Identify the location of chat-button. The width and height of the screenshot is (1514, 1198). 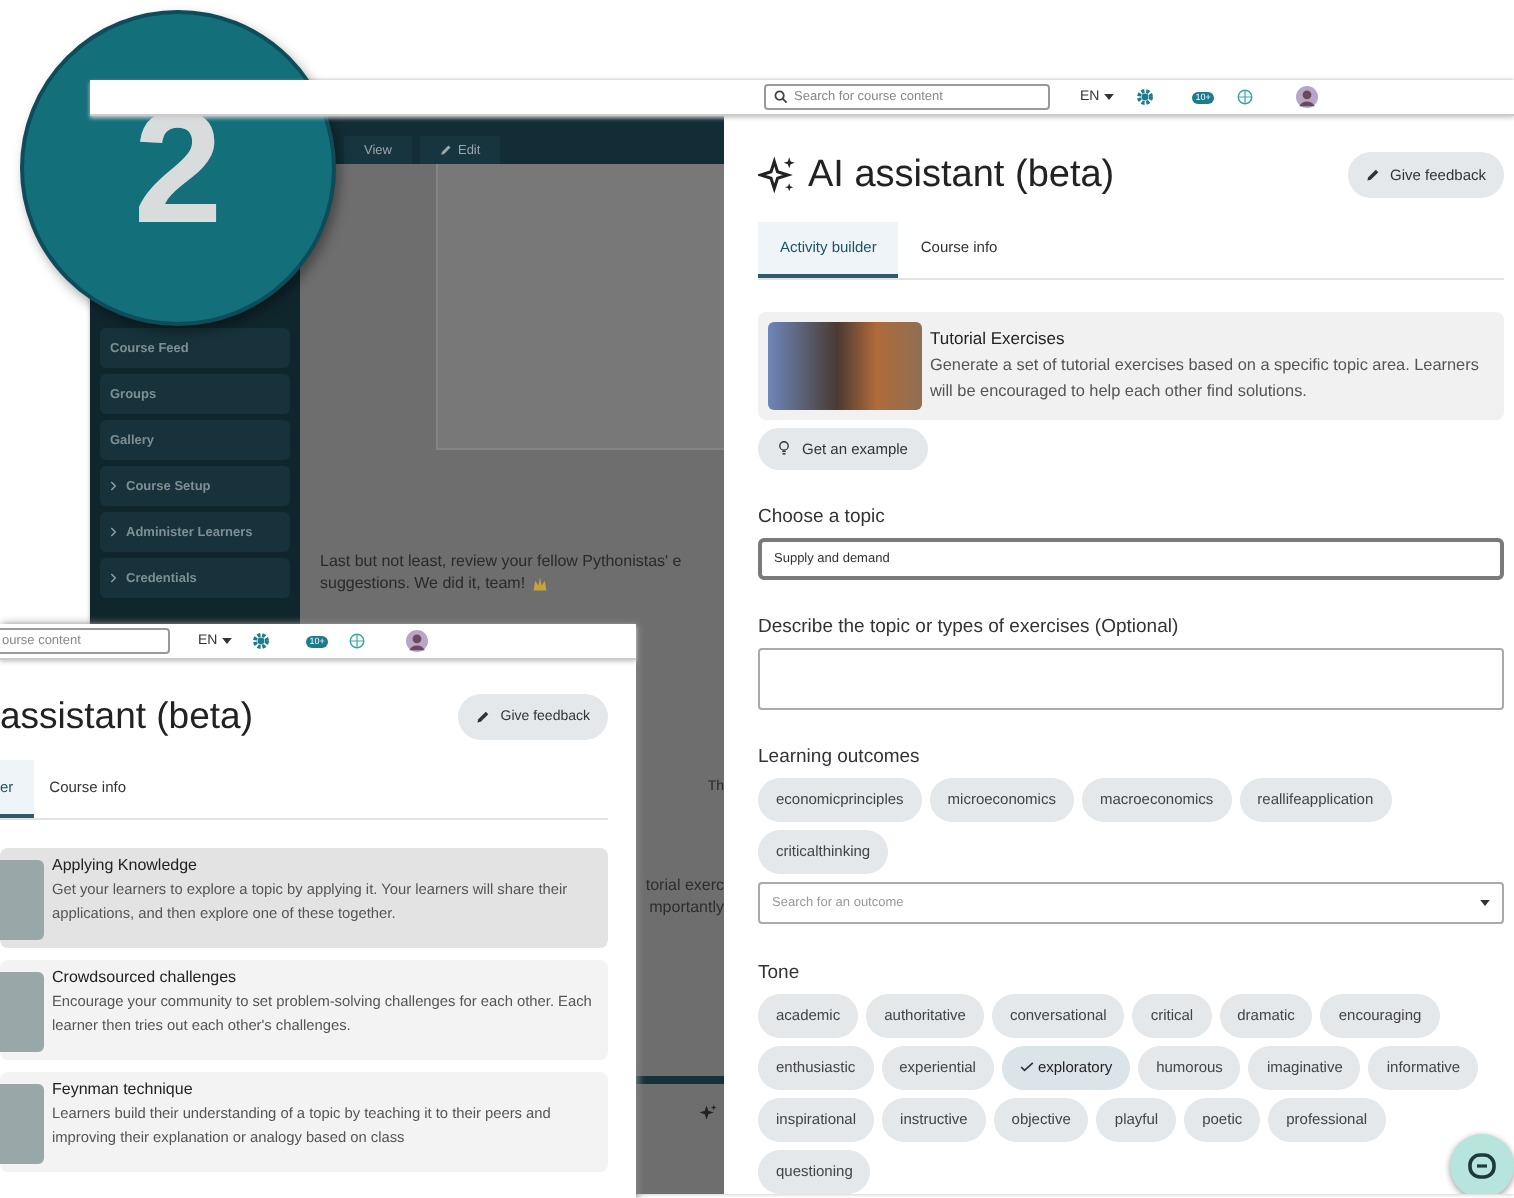
(1482, 1164).